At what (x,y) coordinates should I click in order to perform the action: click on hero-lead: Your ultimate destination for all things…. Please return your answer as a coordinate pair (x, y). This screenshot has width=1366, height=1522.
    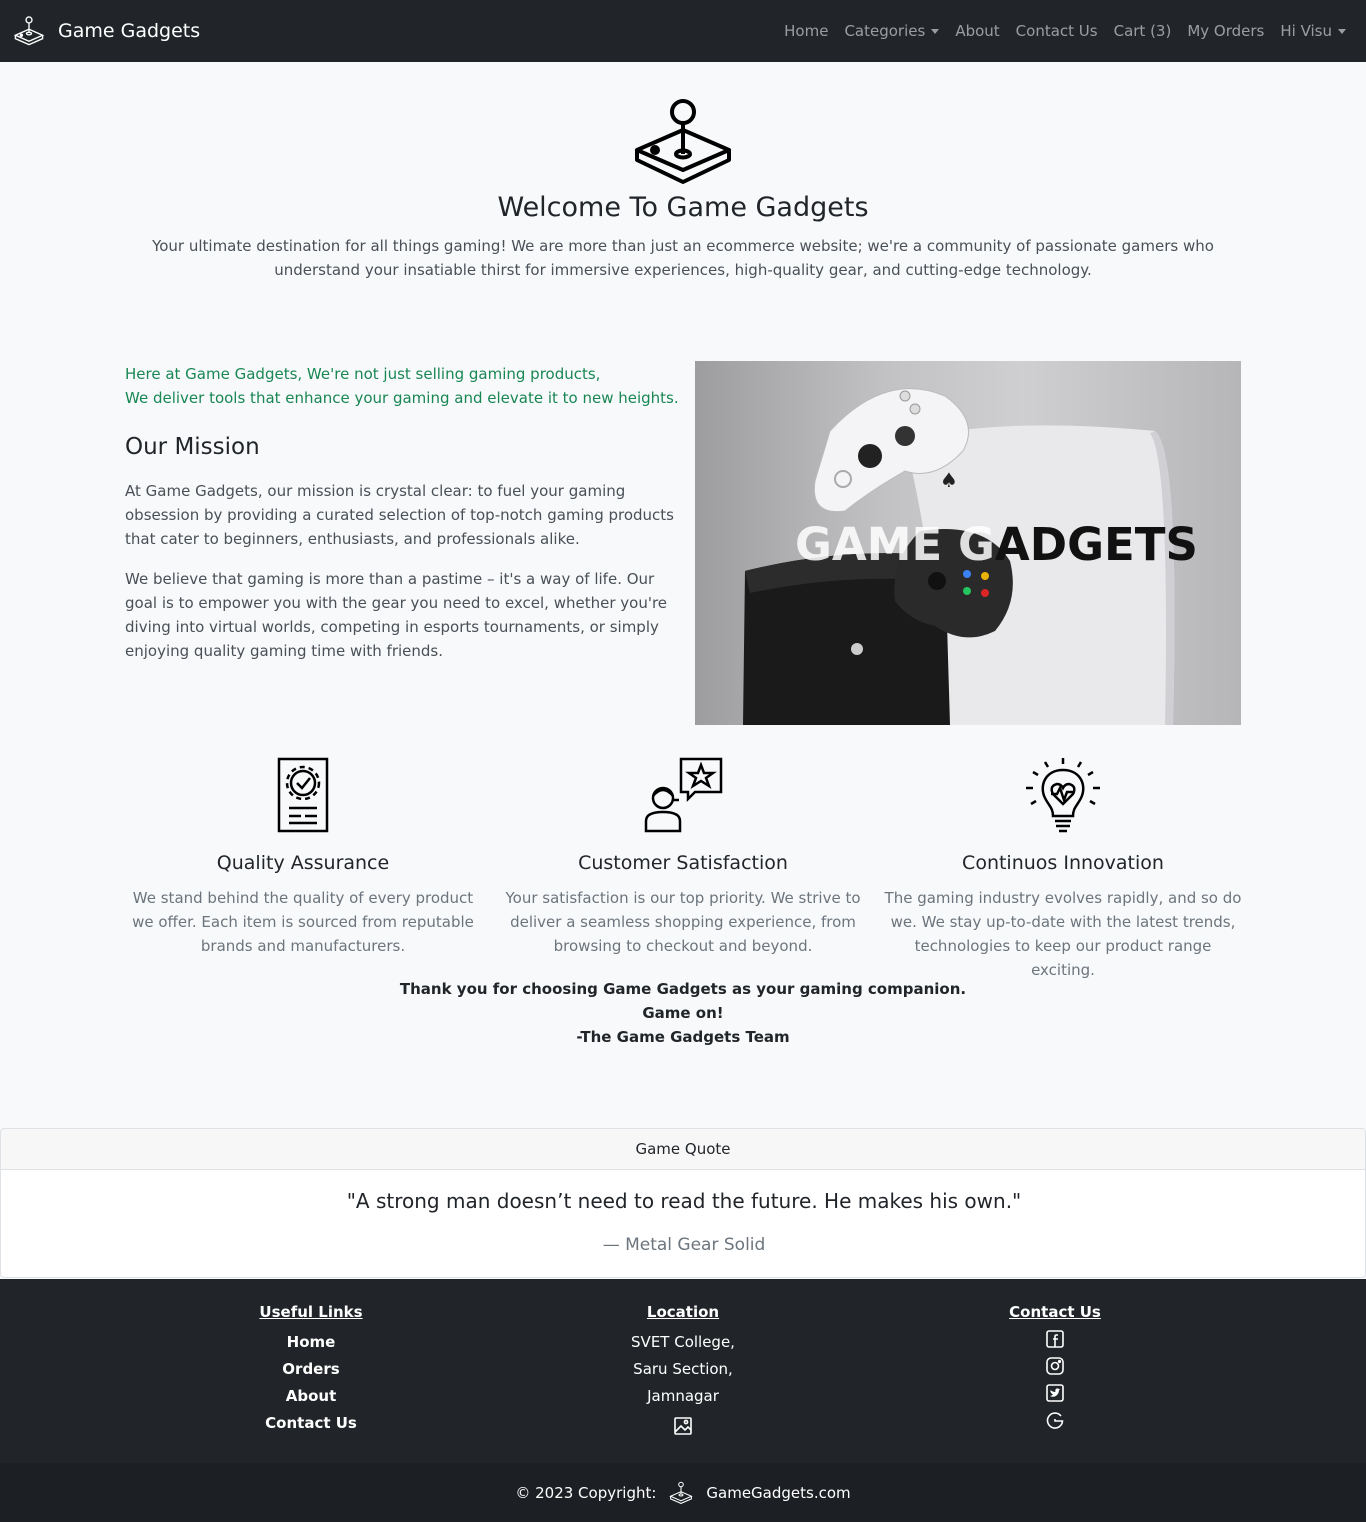
    Looking at the image, I should click on (683, 258).